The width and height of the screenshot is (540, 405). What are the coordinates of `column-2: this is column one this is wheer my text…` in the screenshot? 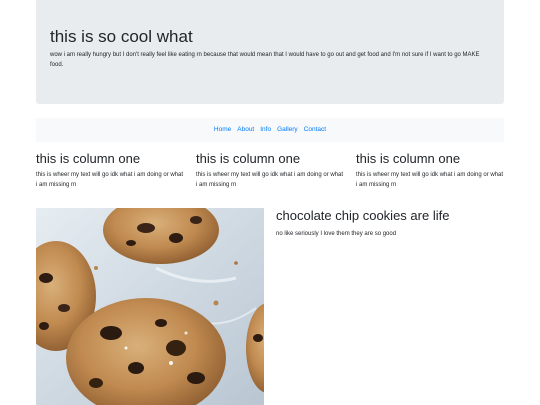 It's located at (271, 170).